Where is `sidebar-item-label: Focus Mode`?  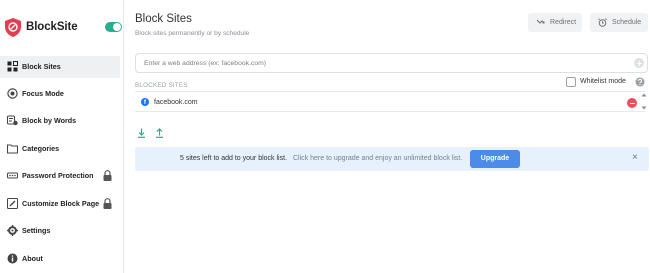 sidebar-item-label: Focus Mode is located at coordinates (43, 93).